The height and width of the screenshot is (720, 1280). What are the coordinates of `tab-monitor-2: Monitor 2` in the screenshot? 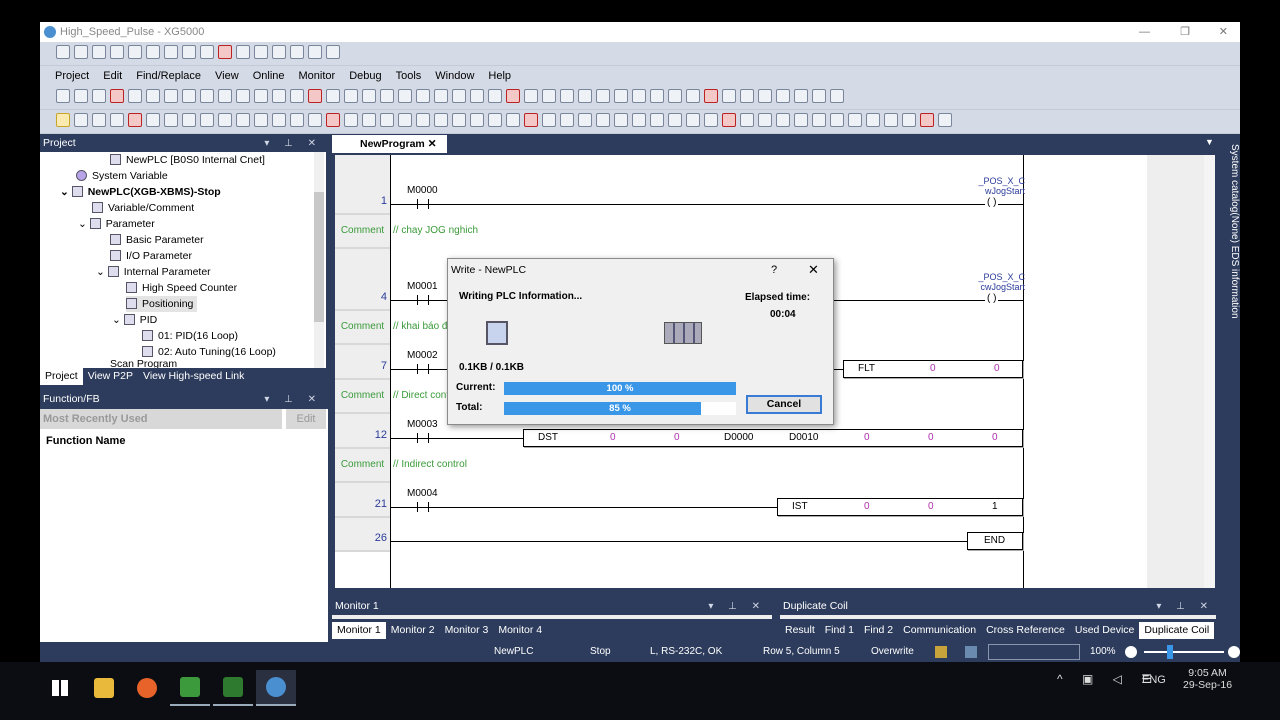 It's located at (413, 630).